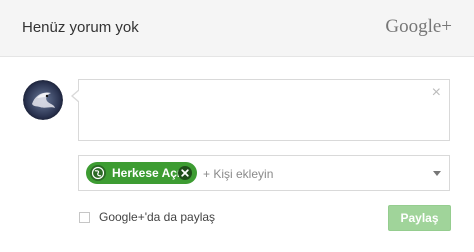 The image size is (474, 252). Describe the element at coordinates (157, 217) in the screenshot. I see `share-on-google-plus-label: Google+'da da paylaş` at that location.